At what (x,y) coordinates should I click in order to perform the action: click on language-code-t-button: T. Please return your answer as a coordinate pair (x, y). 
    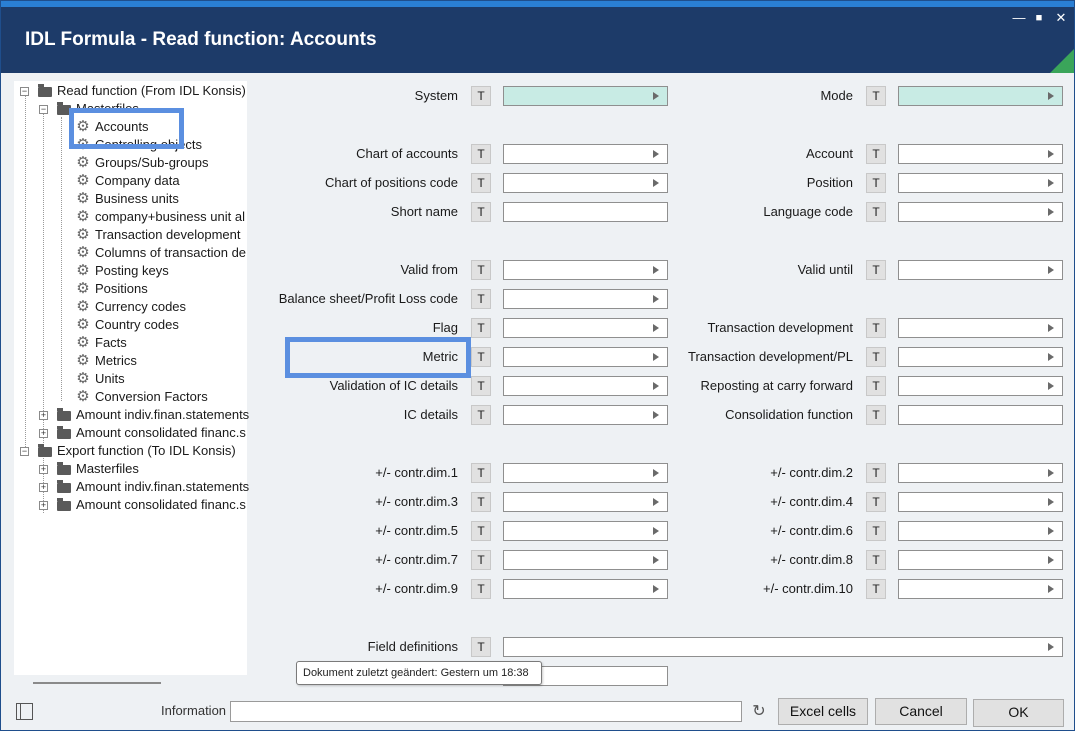
    Looking at the image, I should click on (876, 212).